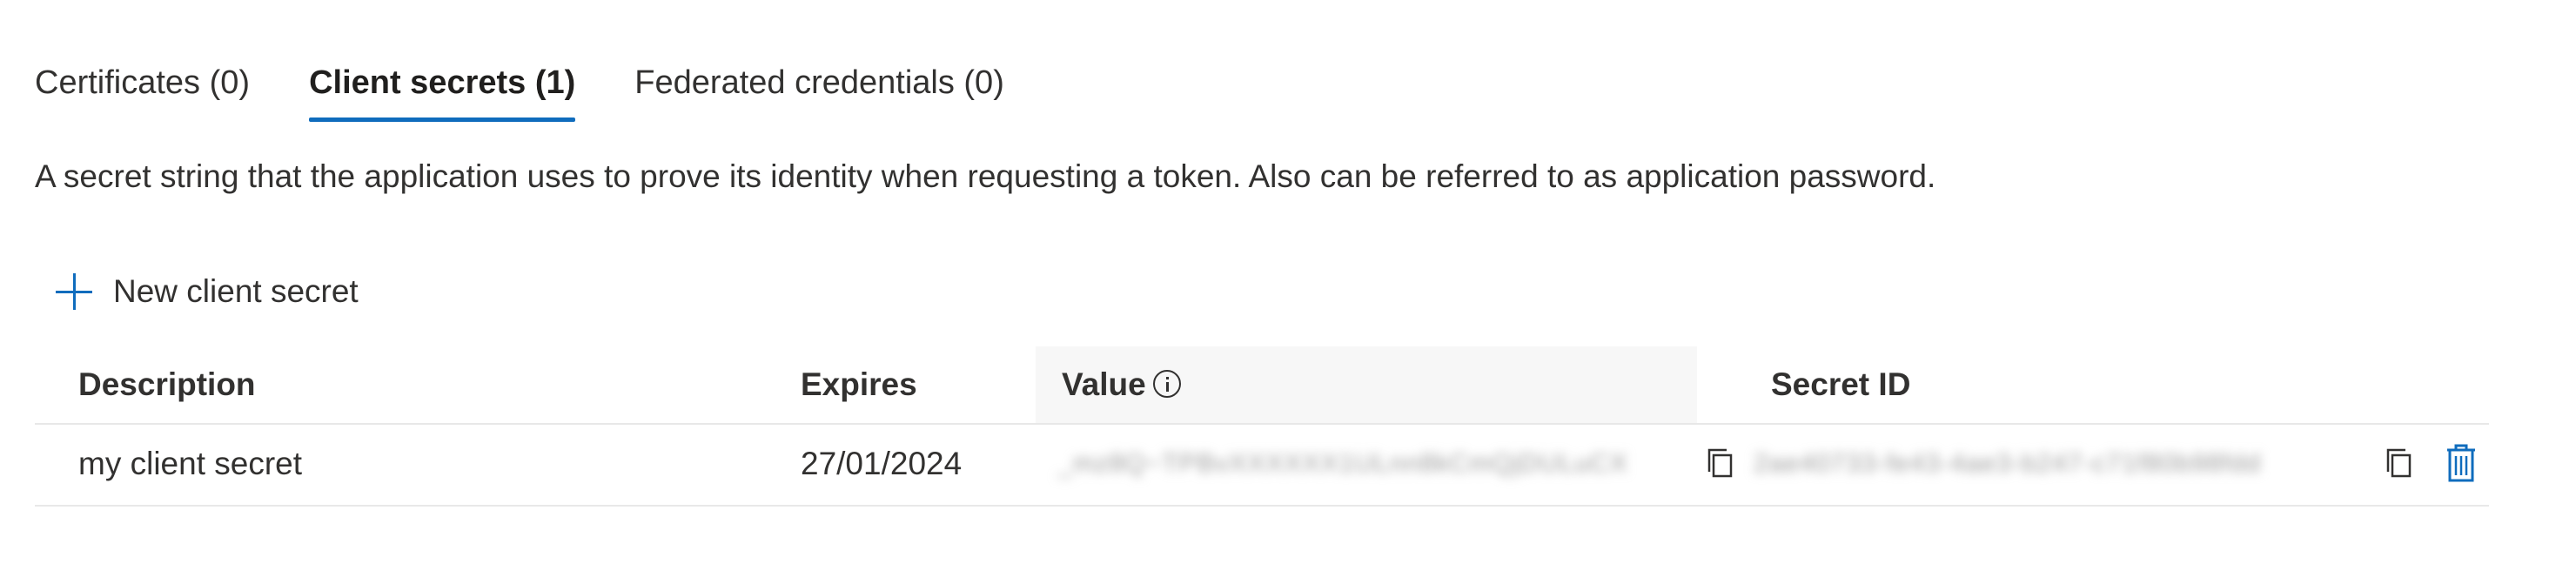  Describe the element at coordinates (191, 464) in the screenshot. I see `secret-description-cell: my client secret` at that location.